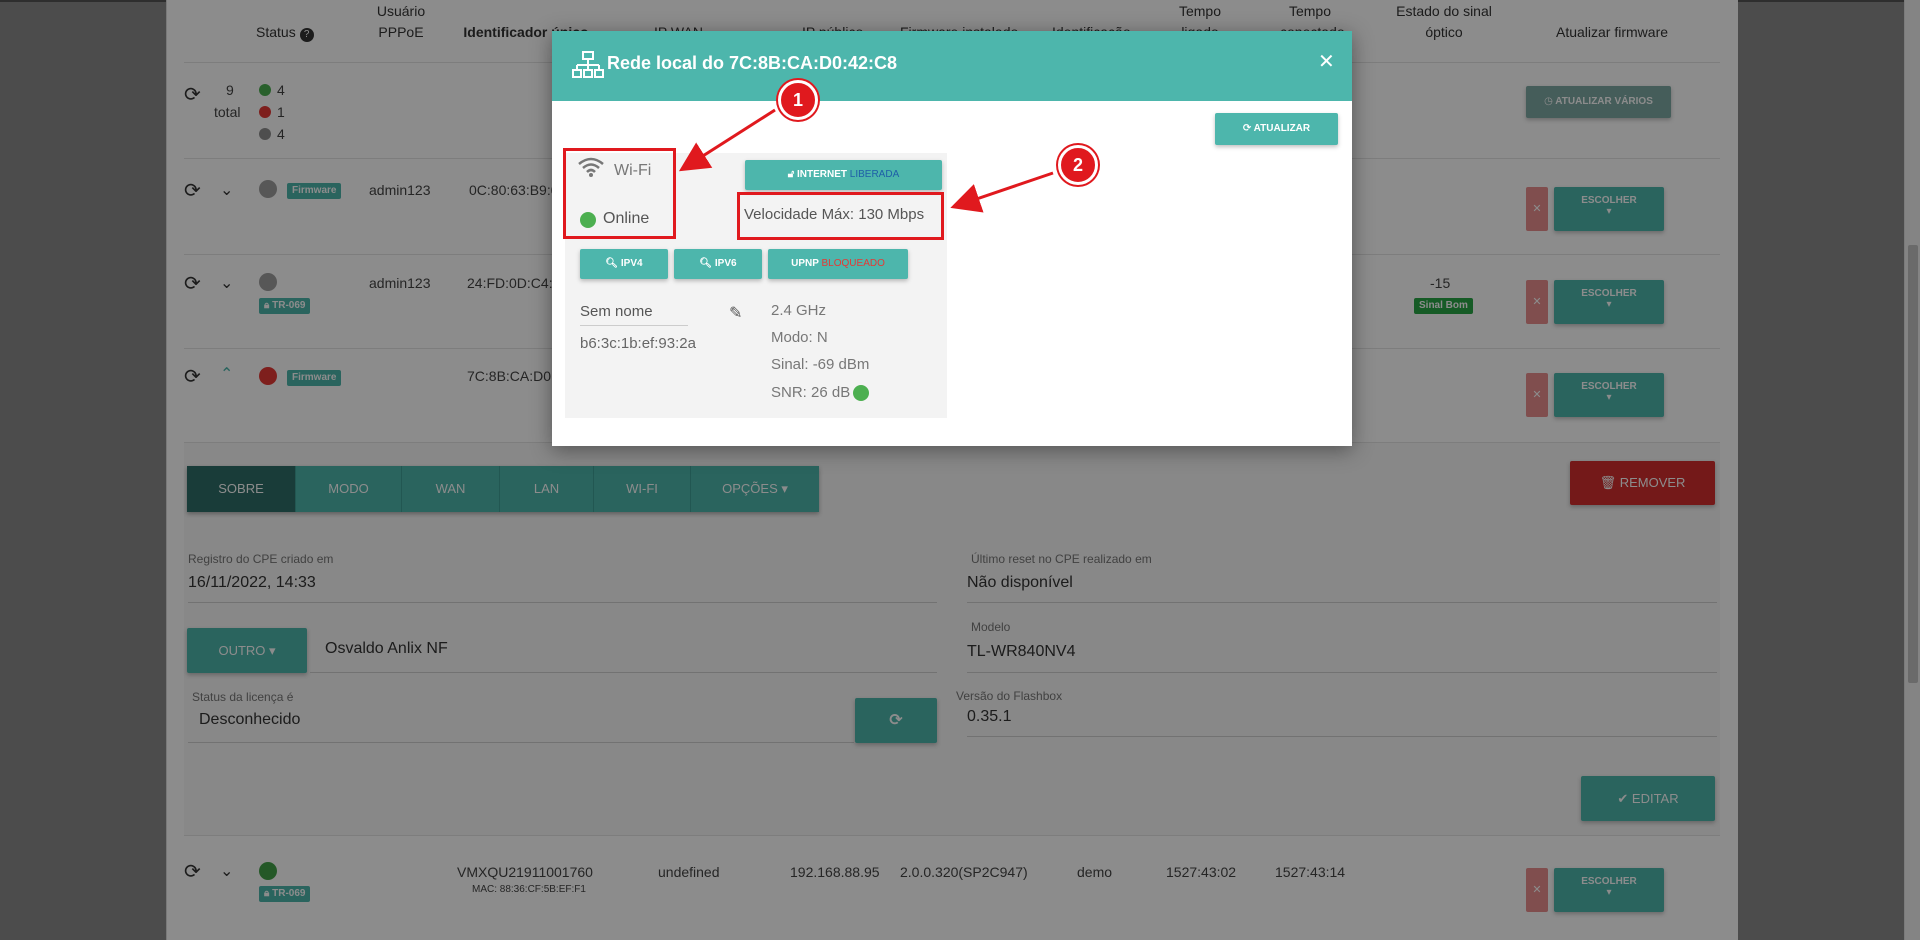 This screenshot has height=940, width=1920. I want to click on wifi-snr: SNR: 26 dB, so click(811, 392).